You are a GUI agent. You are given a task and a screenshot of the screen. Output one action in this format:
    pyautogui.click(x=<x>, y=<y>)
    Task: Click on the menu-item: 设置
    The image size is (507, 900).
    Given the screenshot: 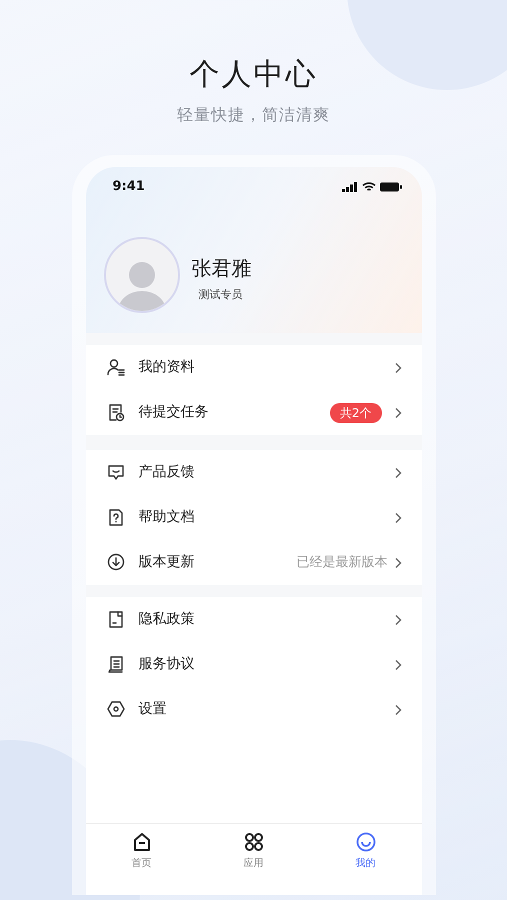 What is the action you would take?
    pyautogui.click(x=254, y=709)
    